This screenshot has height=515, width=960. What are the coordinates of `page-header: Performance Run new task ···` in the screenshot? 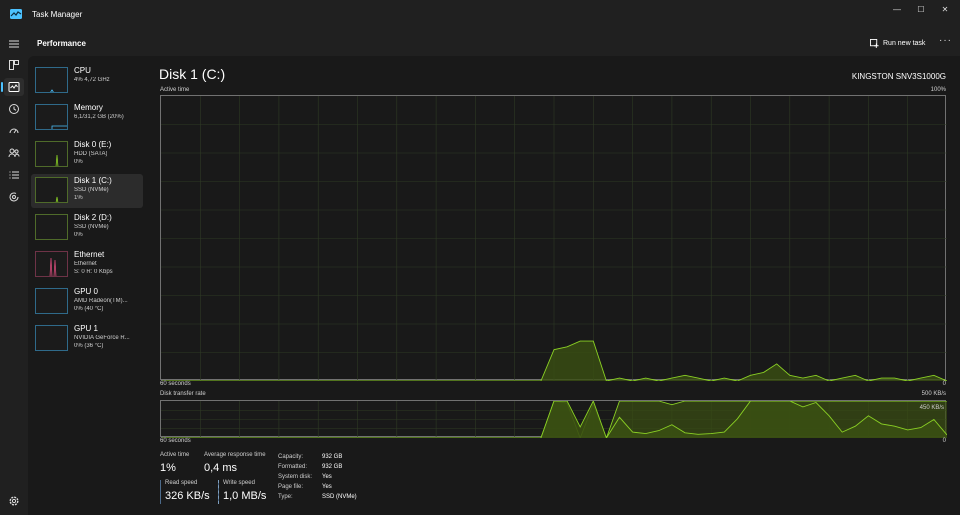 It's located at (494, 43).